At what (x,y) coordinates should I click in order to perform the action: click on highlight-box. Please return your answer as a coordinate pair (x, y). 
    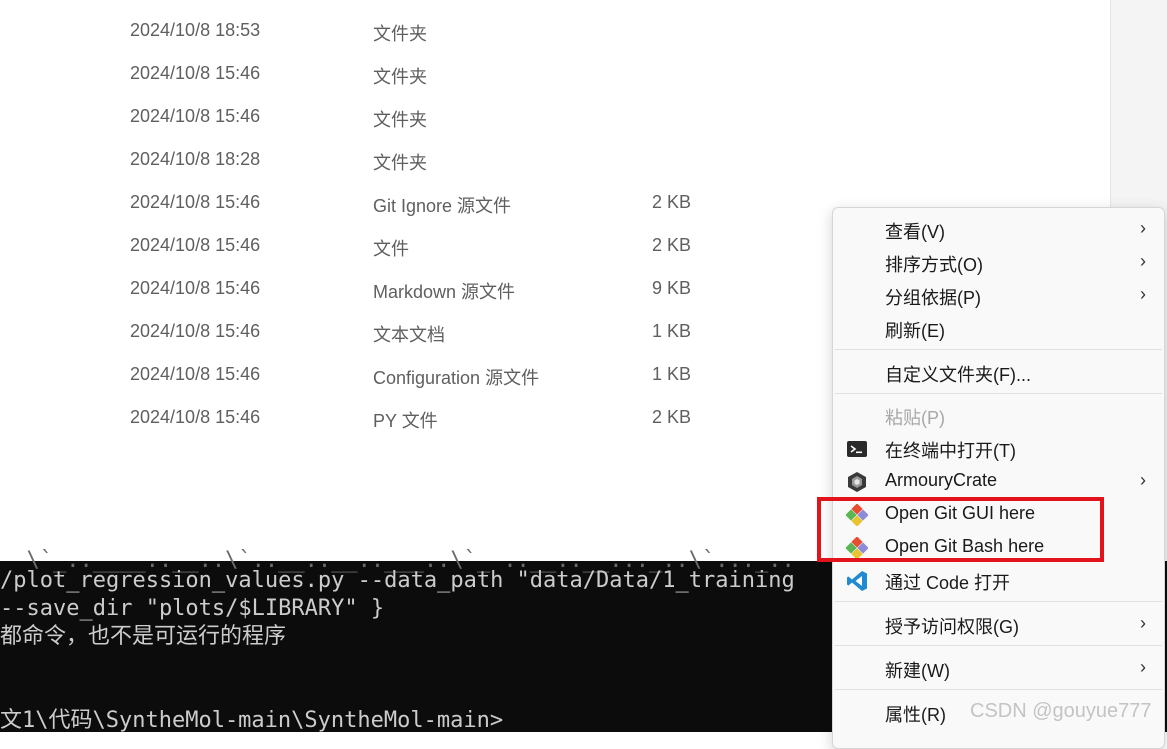
    Looking at the image, I should click on (960, 529).